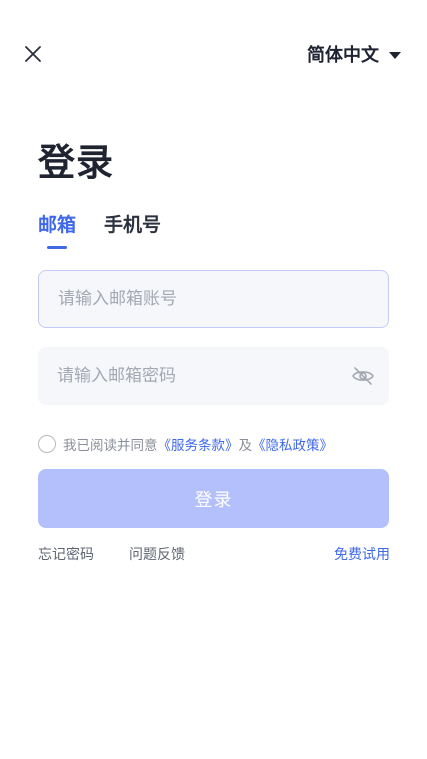  I want to click on password-input, so click(213, 376).